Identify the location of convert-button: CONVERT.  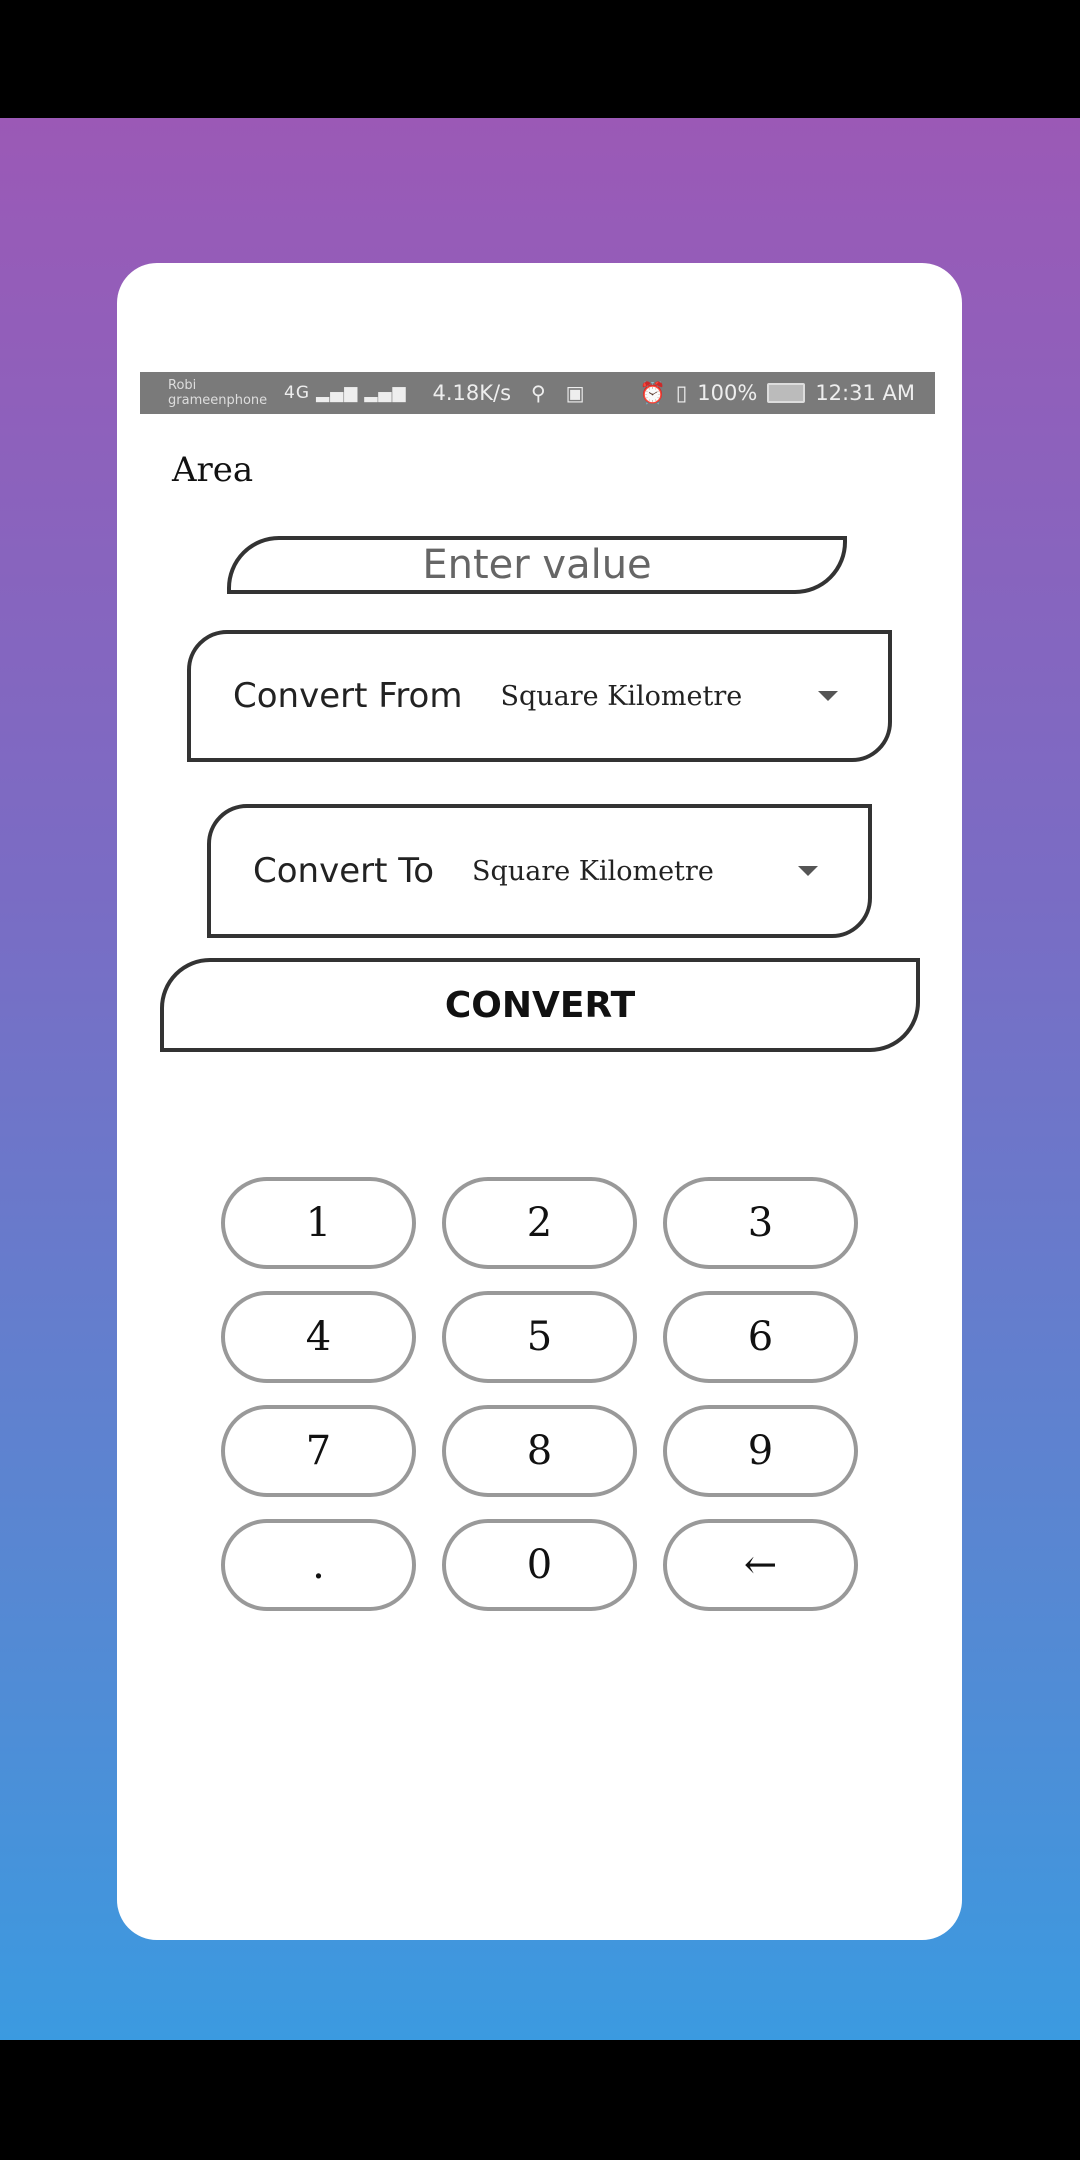
(540, 1005).